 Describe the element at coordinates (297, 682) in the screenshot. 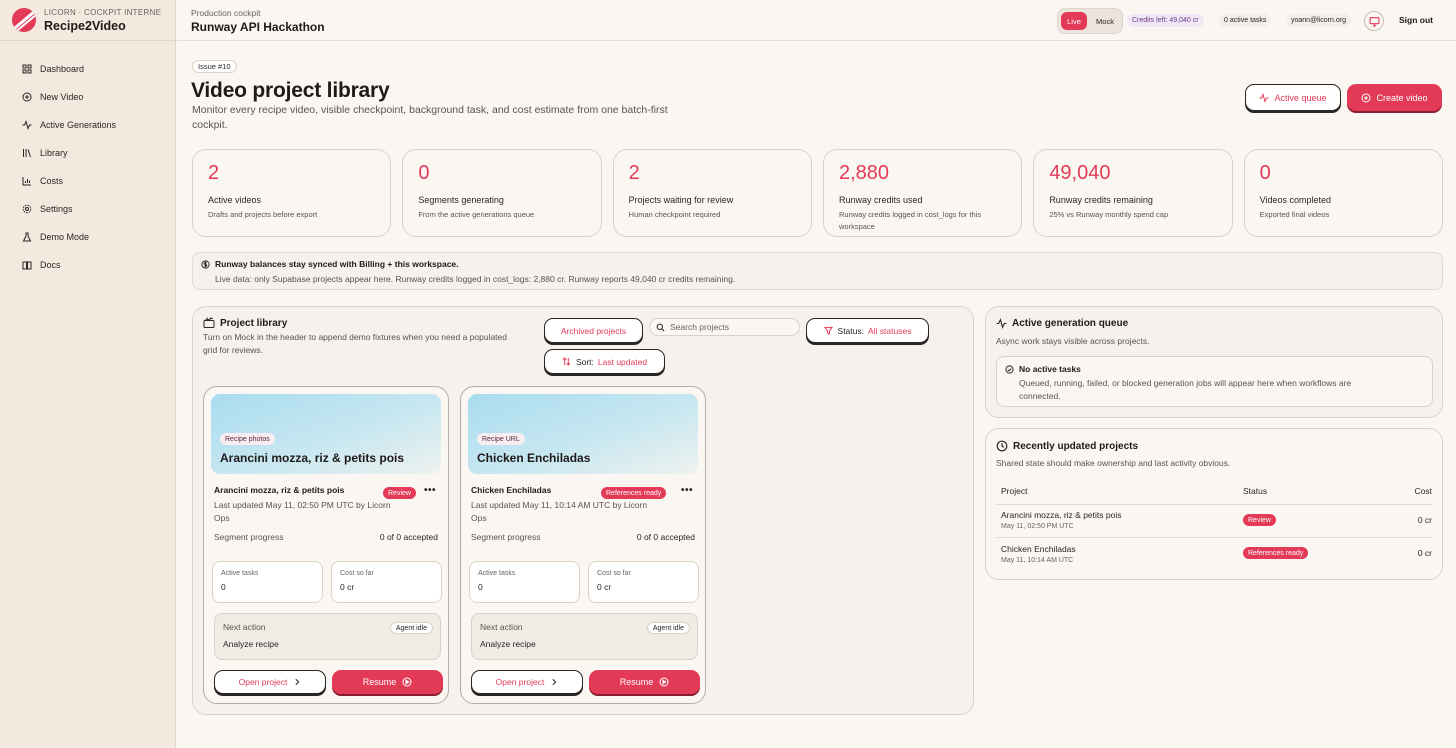

I see `chevron-right-icon` at that location.